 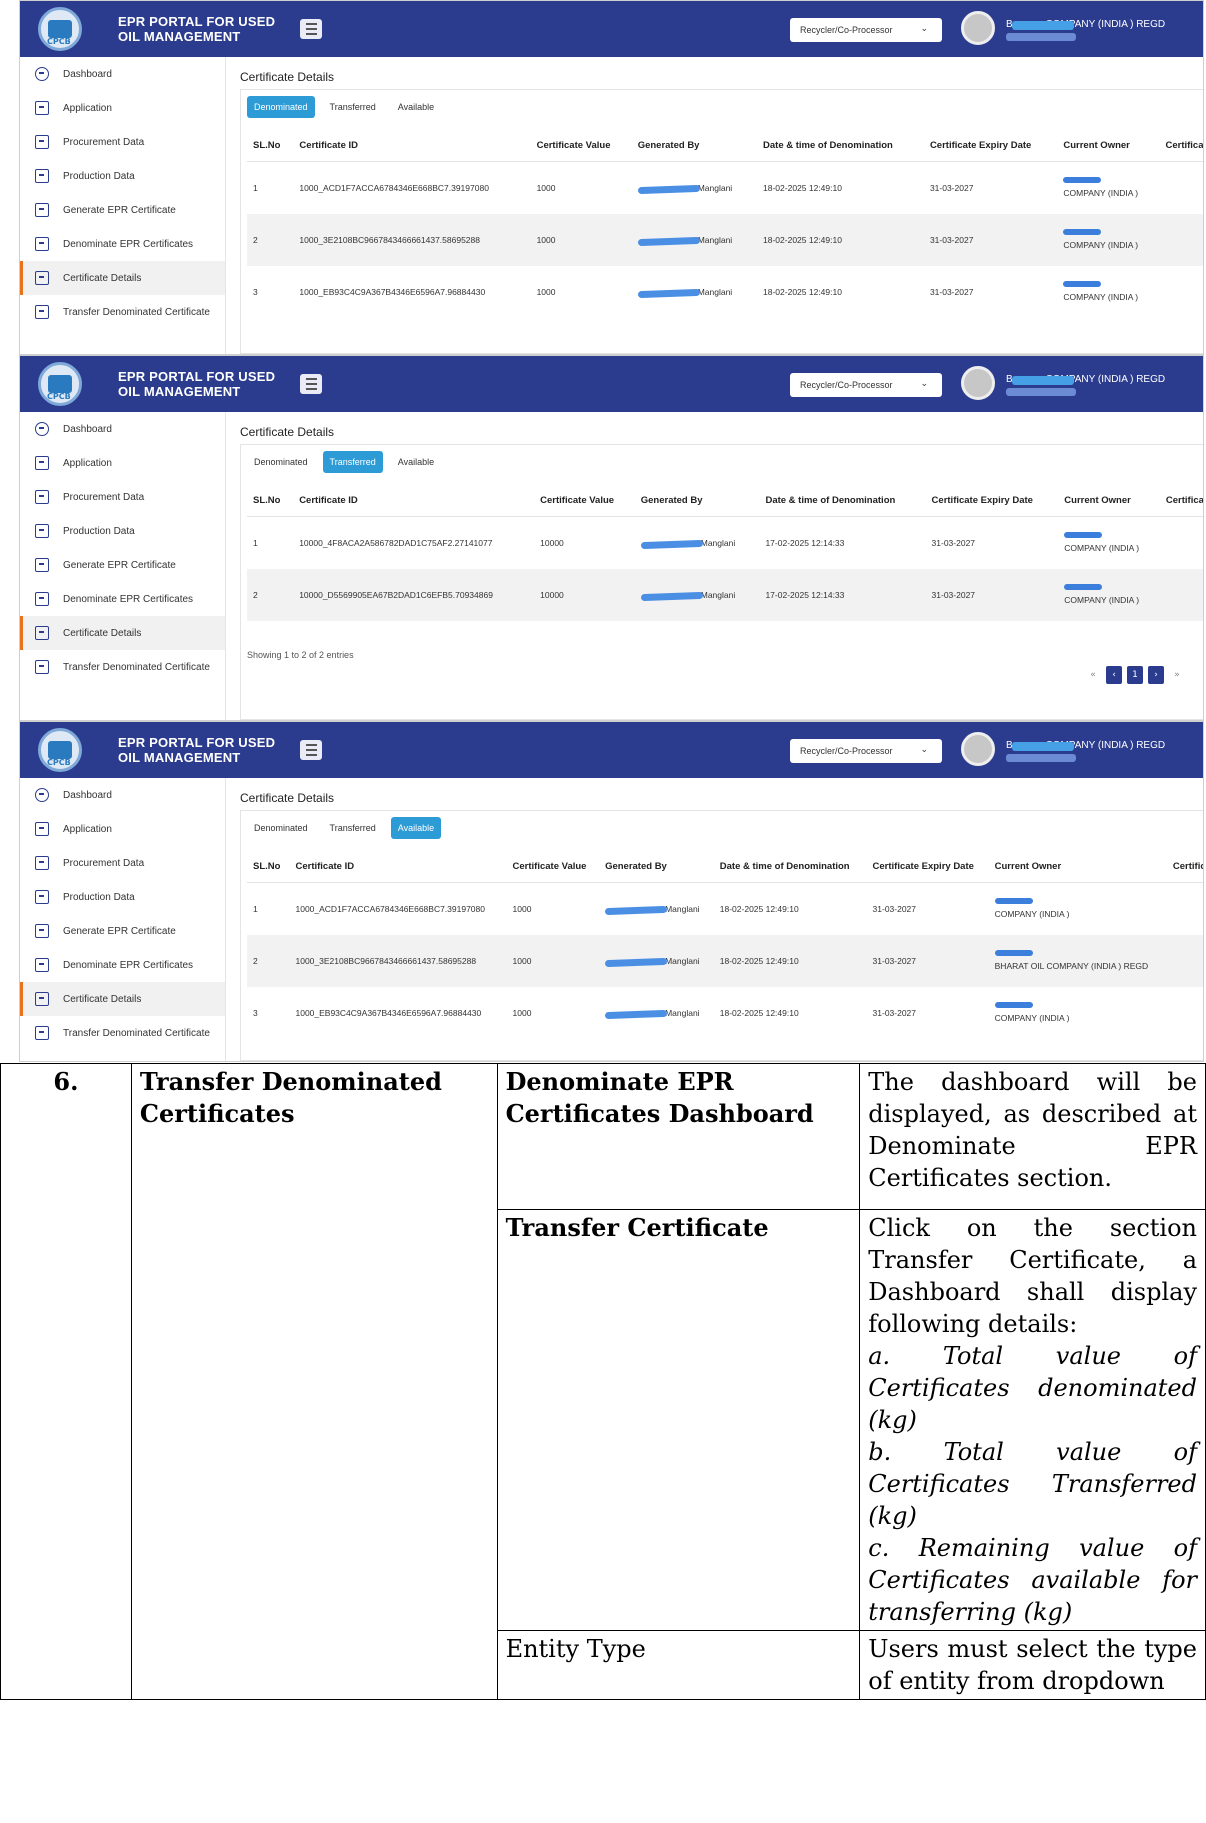 What do you see at coordinates (59, 41) in the screenshot?
I see `logo-label: CPCB` at bounding box center [59, 41].